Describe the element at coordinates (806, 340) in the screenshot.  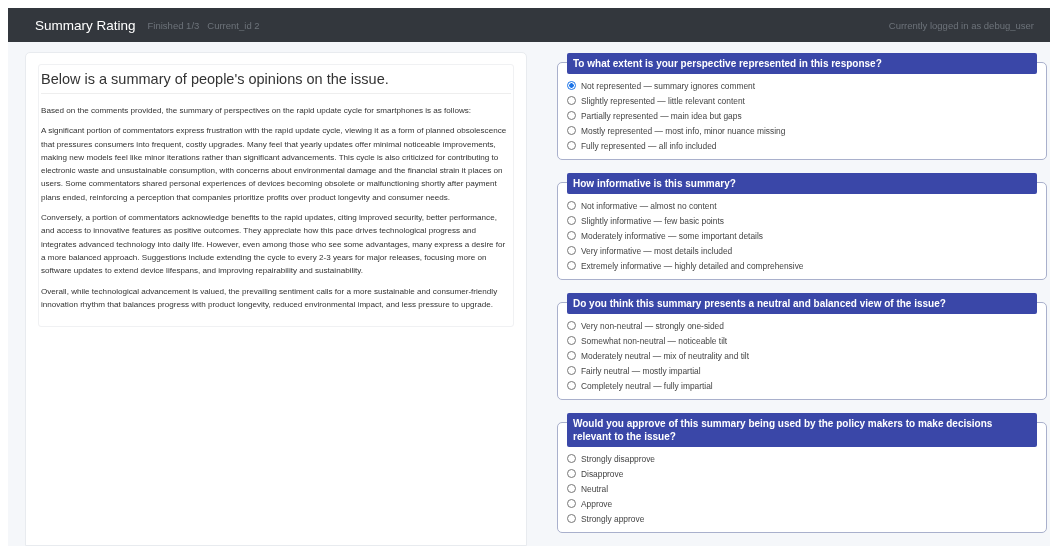
I see `radio-option: Somewhat non-neutral — noticeable tilt` at that location.